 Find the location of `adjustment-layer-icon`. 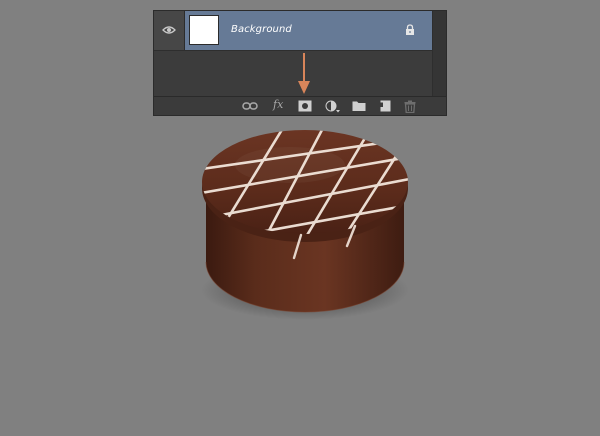

adjustment-layer-icon is located at coordinates (333, 106).